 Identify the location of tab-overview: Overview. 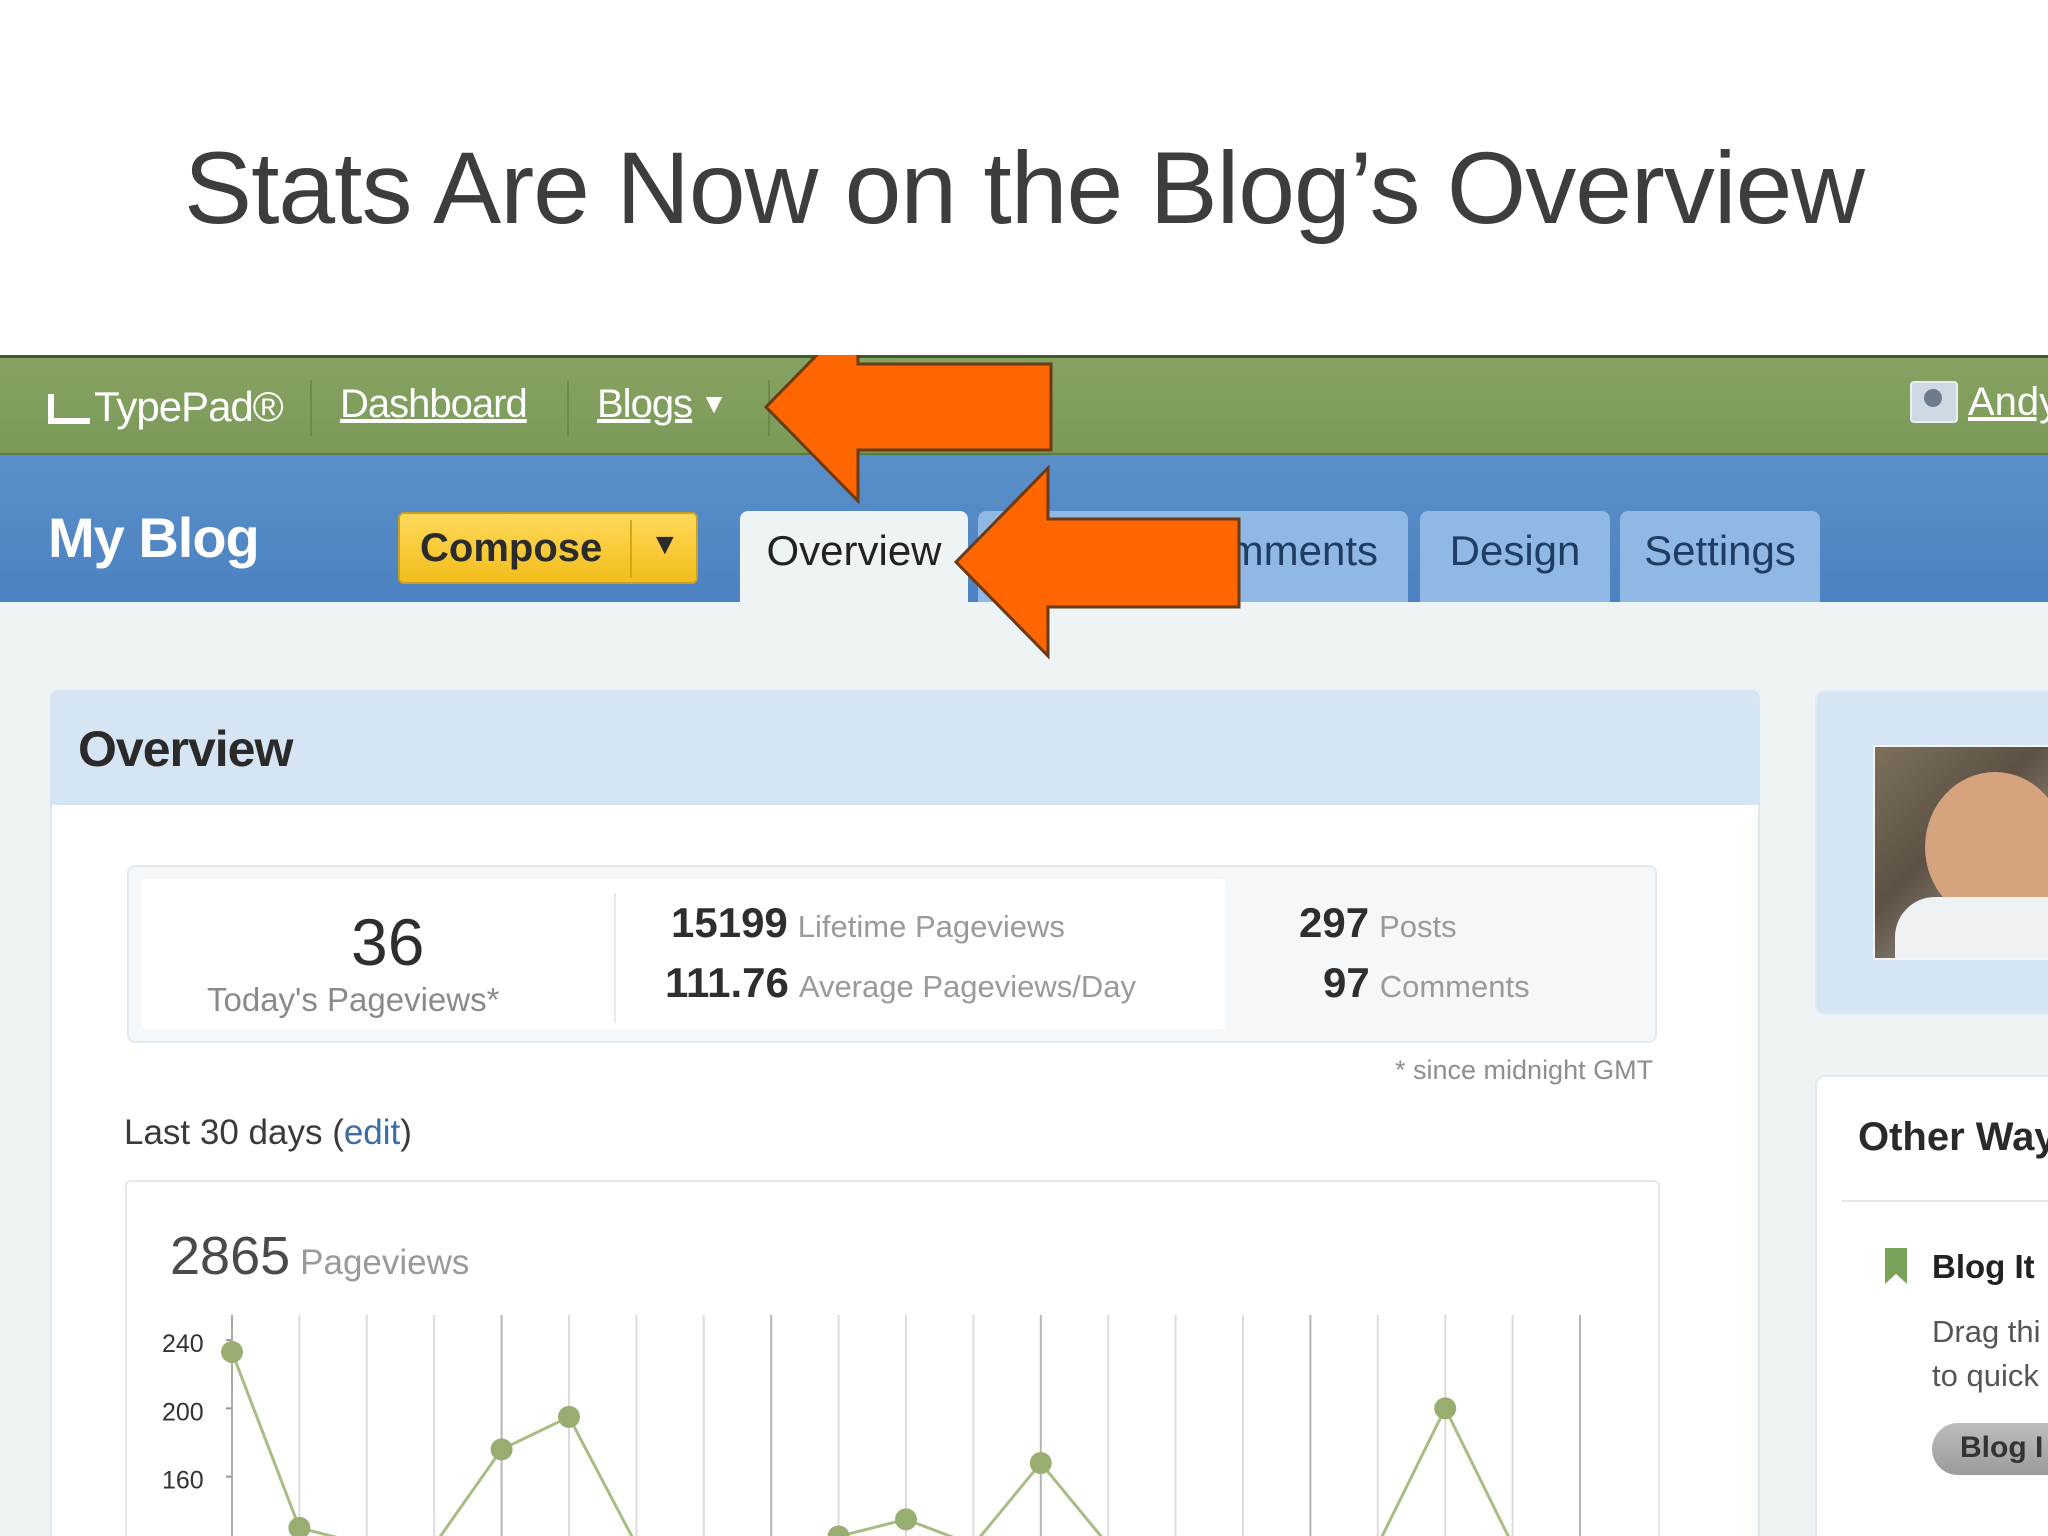
(854, 556).